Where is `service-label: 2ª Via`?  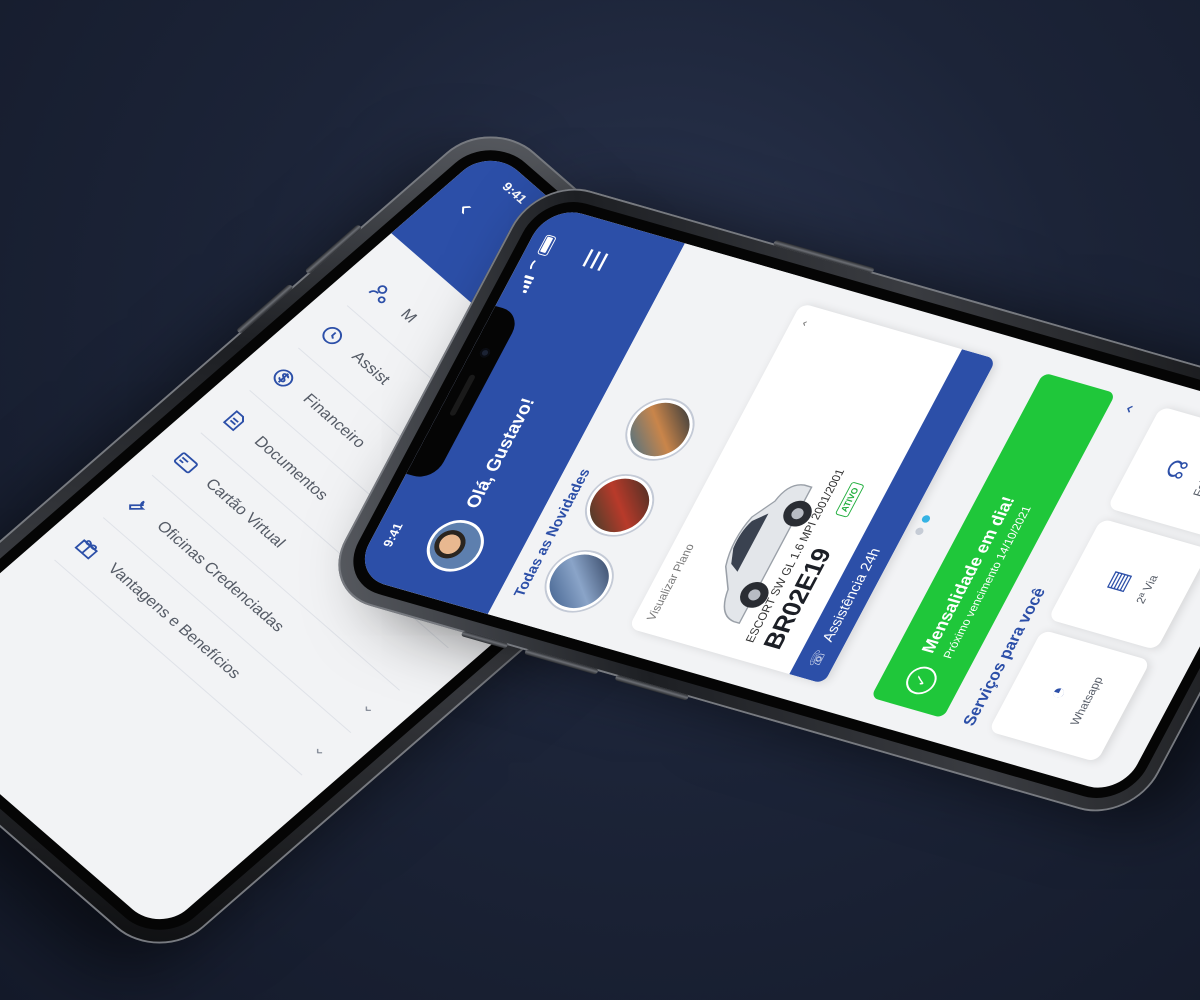 service-label: 2ª Via is located at coordinates (1146, 589).